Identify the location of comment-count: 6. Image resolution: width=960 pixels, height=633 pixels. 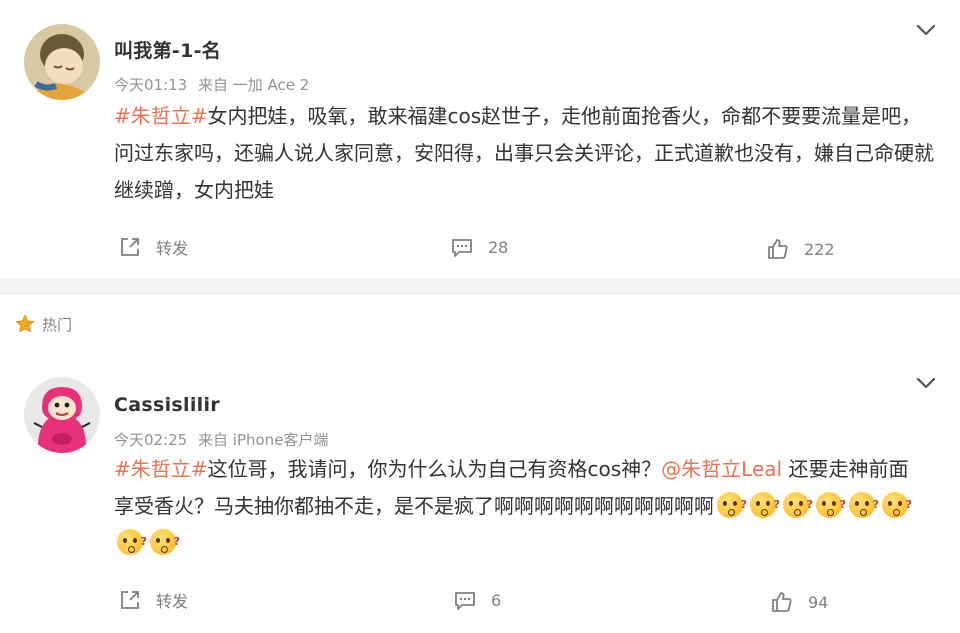
(496, 600).